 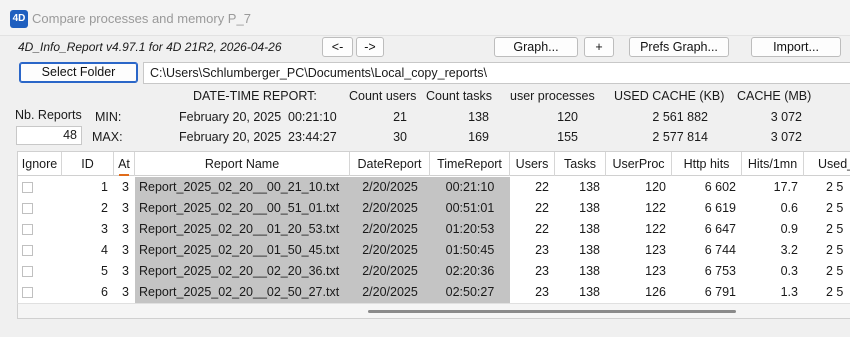 What do you see at coordinates (19, 19) in the screenshot?
I see `app-4d-icon: 4D` at bounding box center [19, 19].